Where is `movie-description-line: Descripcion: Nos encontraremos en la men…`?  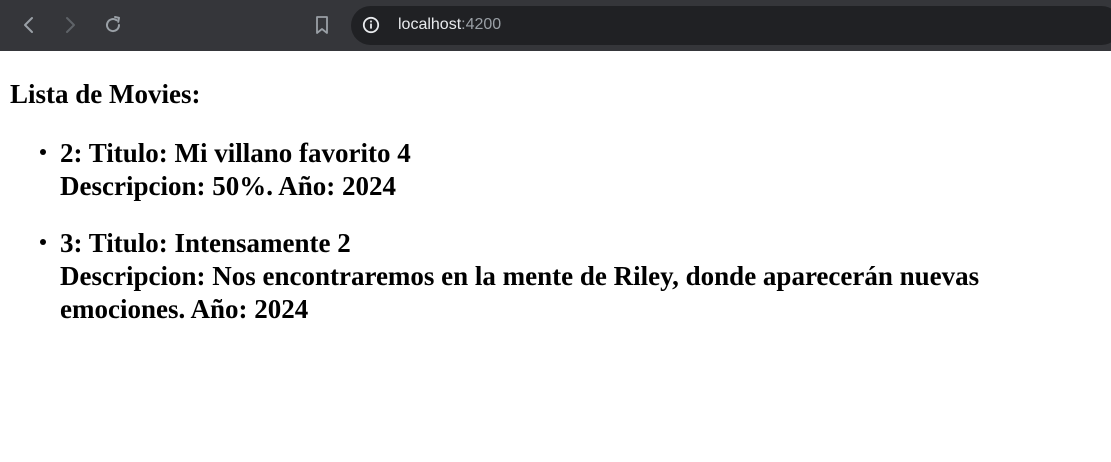 movie-description-line: Descripcion: Nos encontraremos en la men… is located at coordinates (520, 292).